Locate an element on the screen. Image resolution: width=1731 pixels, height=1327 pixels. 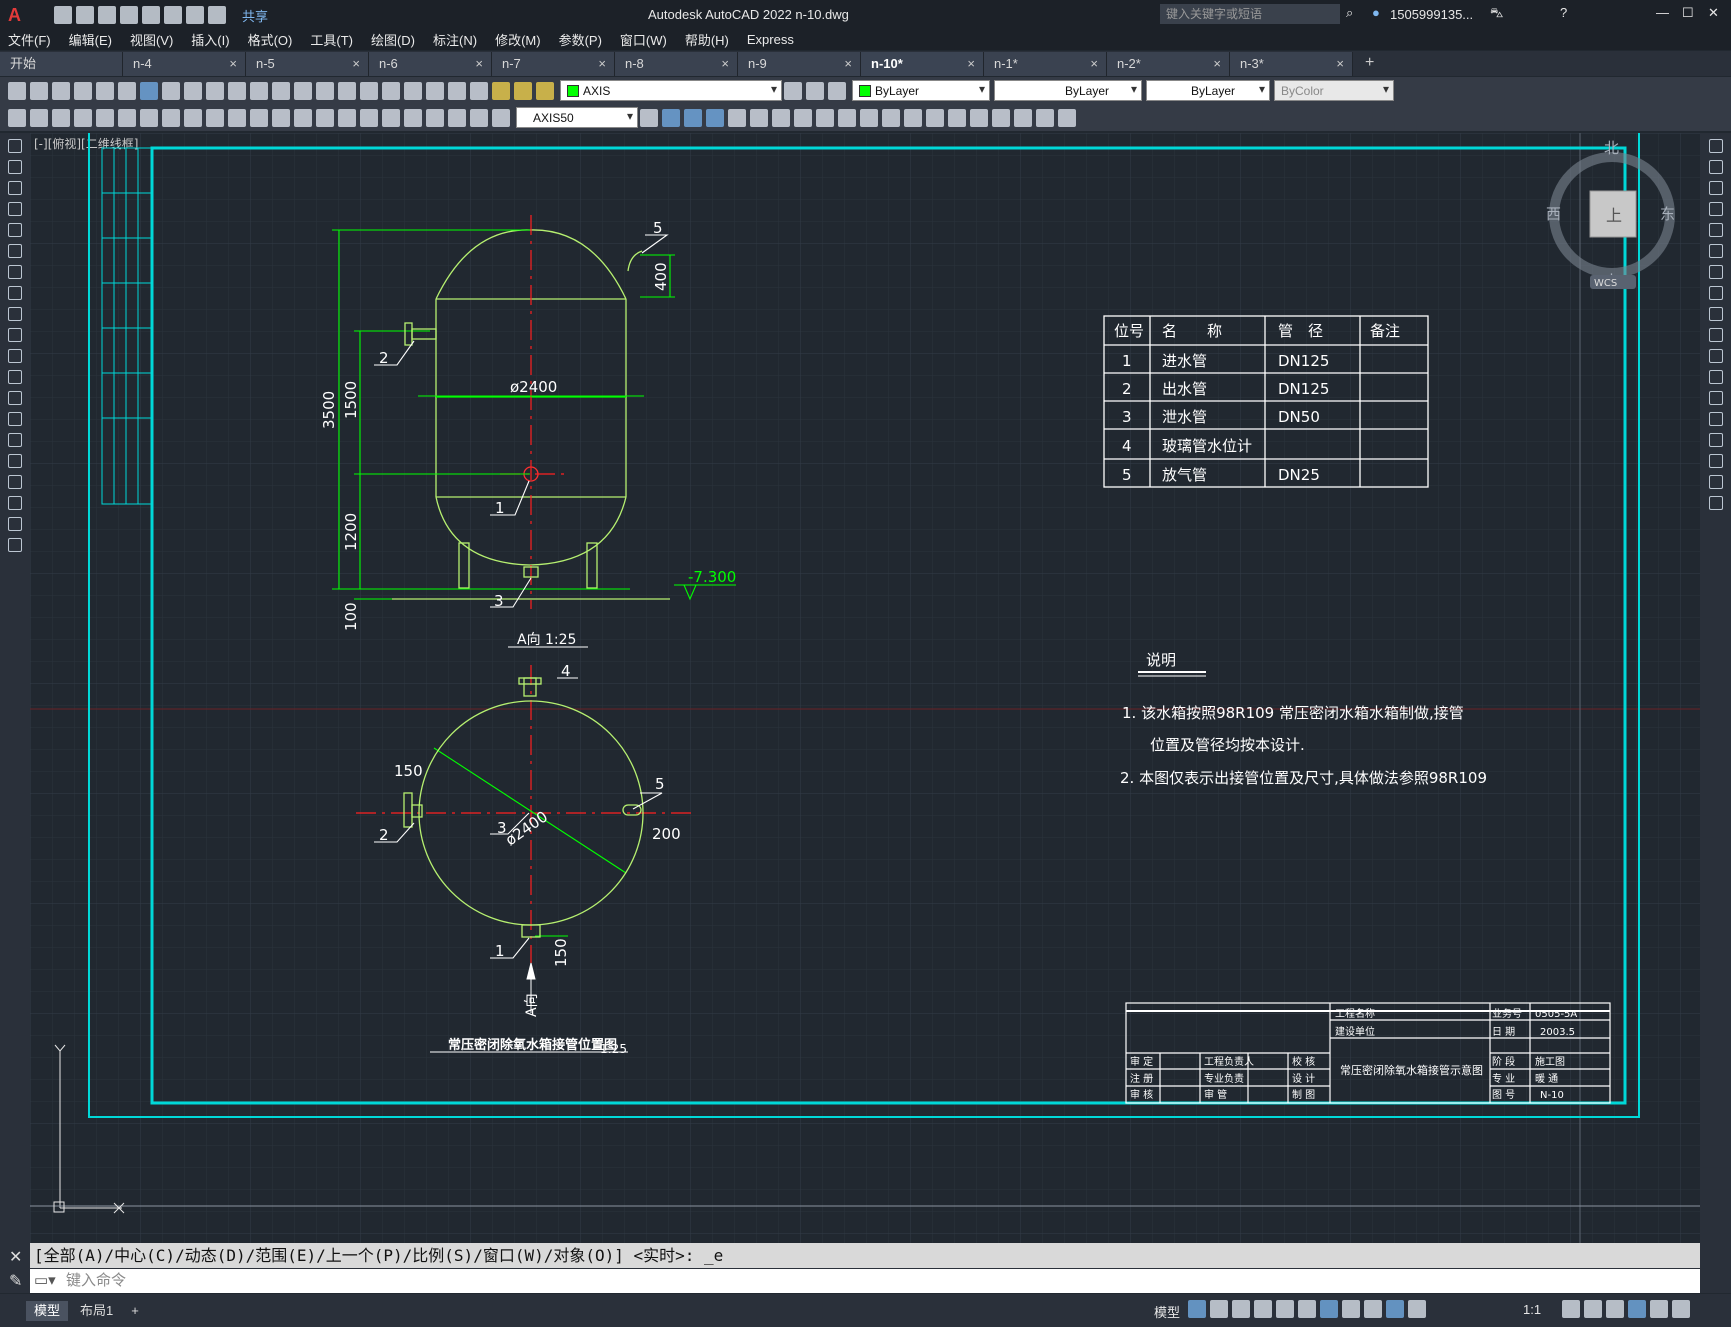
command-input: ▭▾ 键入命令 is located at coordinates (865, 1281).